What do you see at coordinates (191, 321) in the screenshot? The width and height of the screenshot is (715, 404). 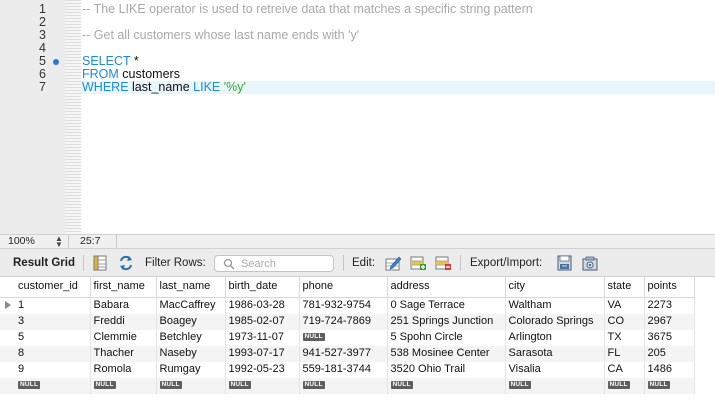 I see `cell-last-name: Boagey` at bounding box center [191, 321].